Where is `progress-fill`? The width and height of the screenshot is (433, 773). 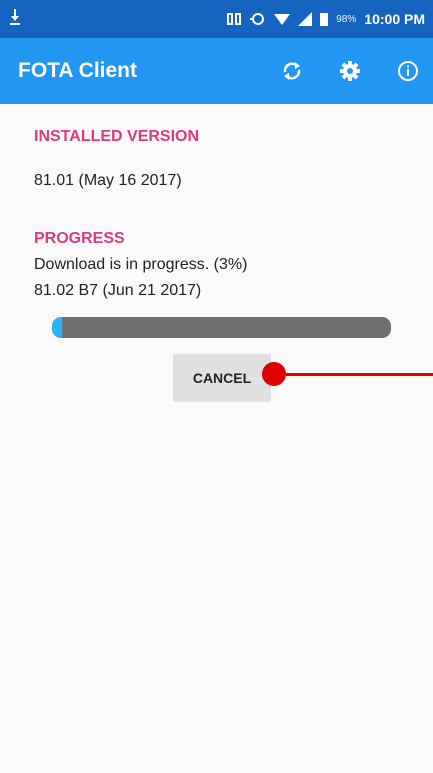 progress-fill is located at coordinates (57, 327).